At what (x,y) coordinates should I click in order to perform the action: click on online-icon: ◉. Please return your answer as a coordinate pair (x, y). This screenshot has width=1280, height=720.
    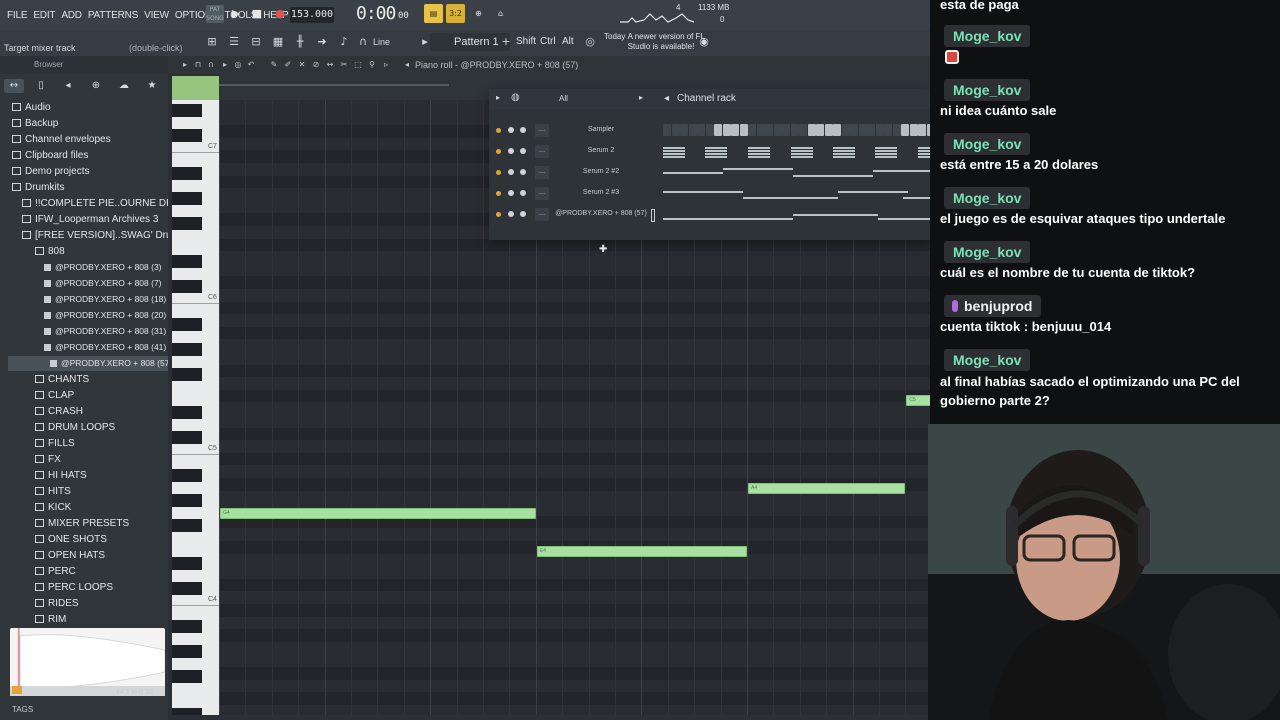
    Looking at the image, I should click on (704, 42).